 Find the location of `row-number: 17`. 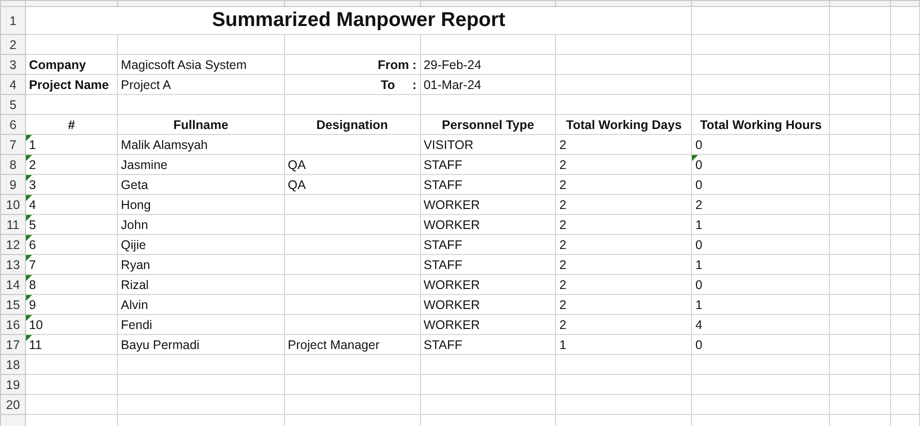

row-number: 17 is located at coordinates (13, 344).